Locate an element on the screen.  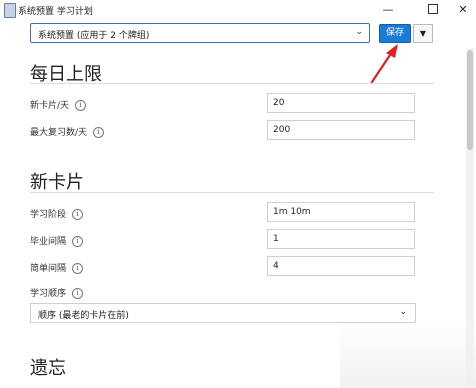
save-button: 保存 is located at coordinates (395, 33).